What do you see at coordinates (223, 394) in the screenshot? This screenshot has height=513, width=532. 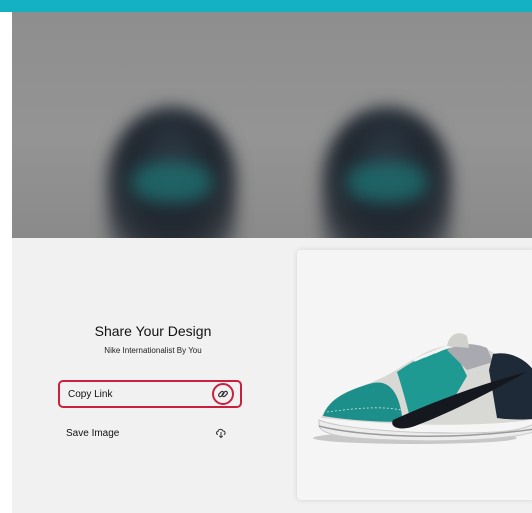 I see `link-icon` at bounding box center [223, 394].